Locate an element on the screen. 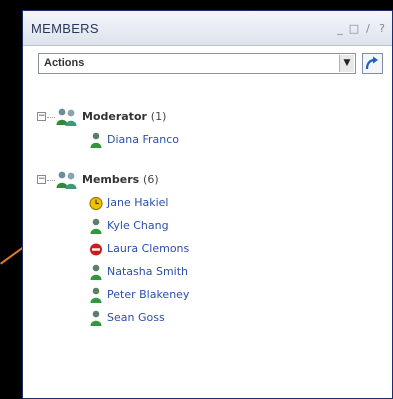  minimize-button: _ is located at coordinates (340, 29).